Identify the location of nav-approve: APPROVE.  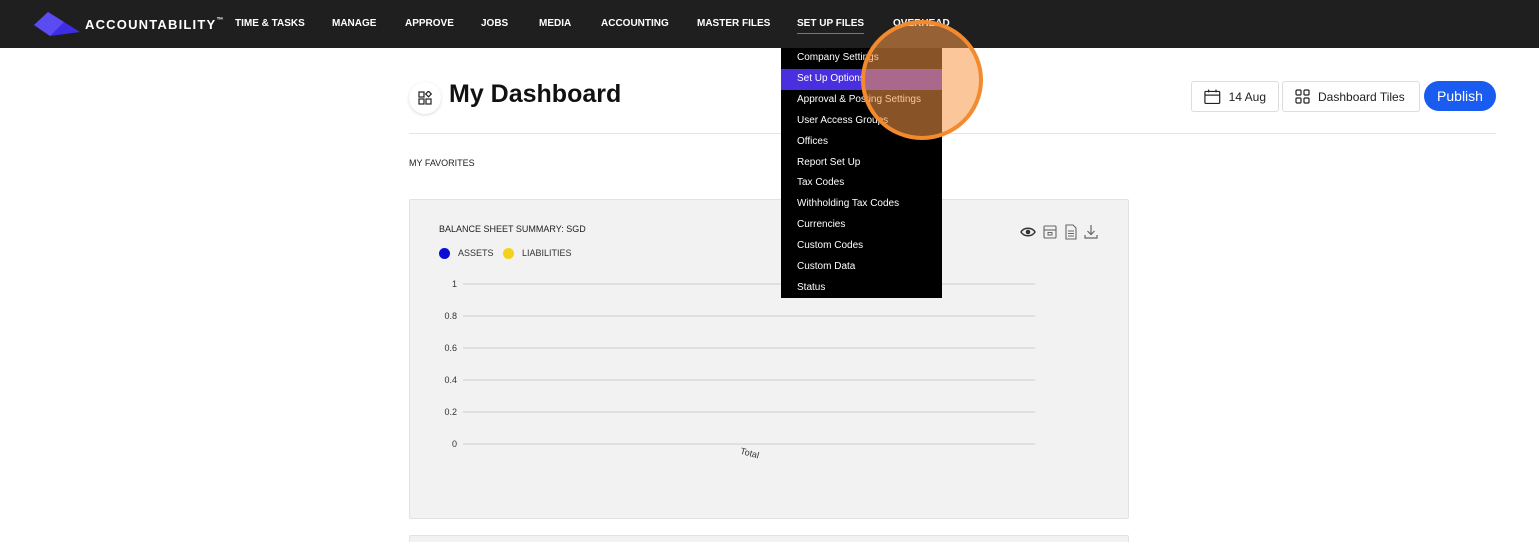
(429, 23).